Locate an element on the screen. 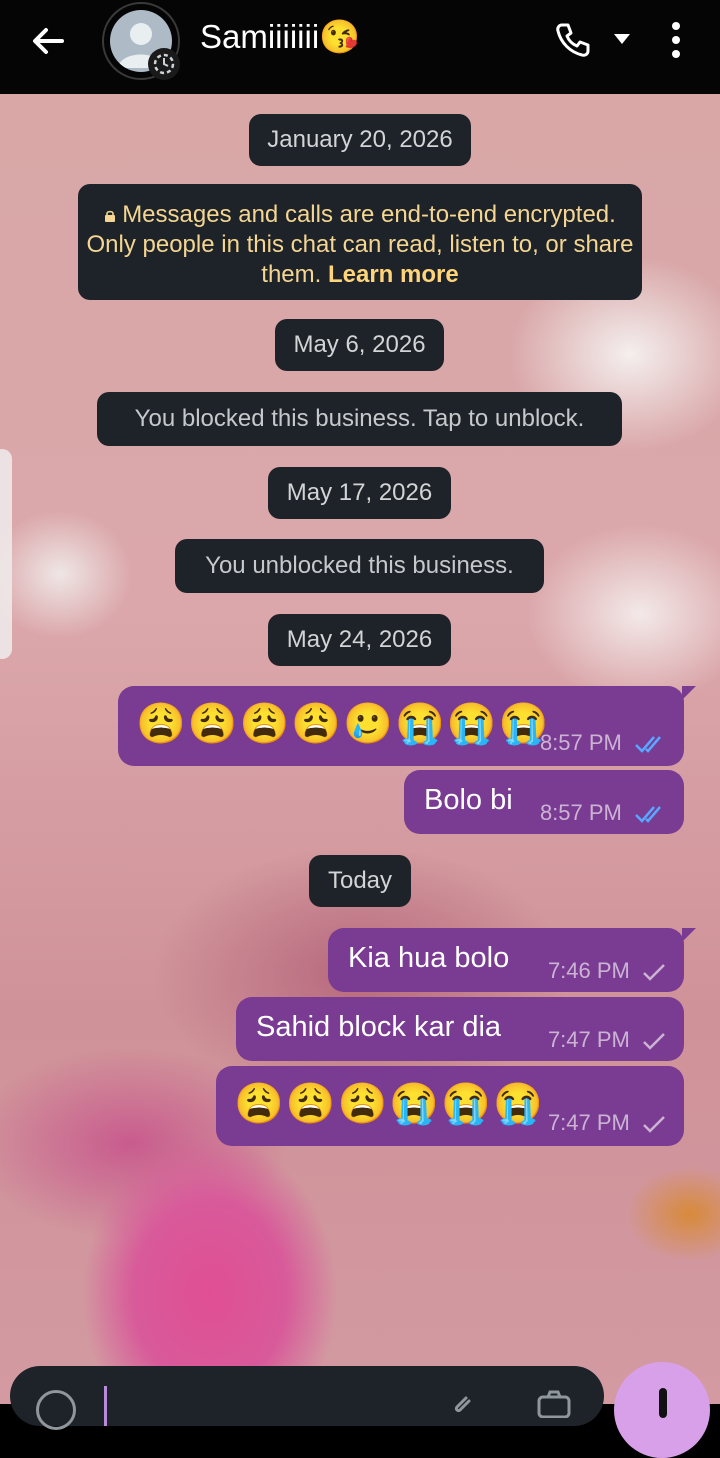 This screenshot has width=720, height=1458. text-cursor is located at coordinates (105, 1406).